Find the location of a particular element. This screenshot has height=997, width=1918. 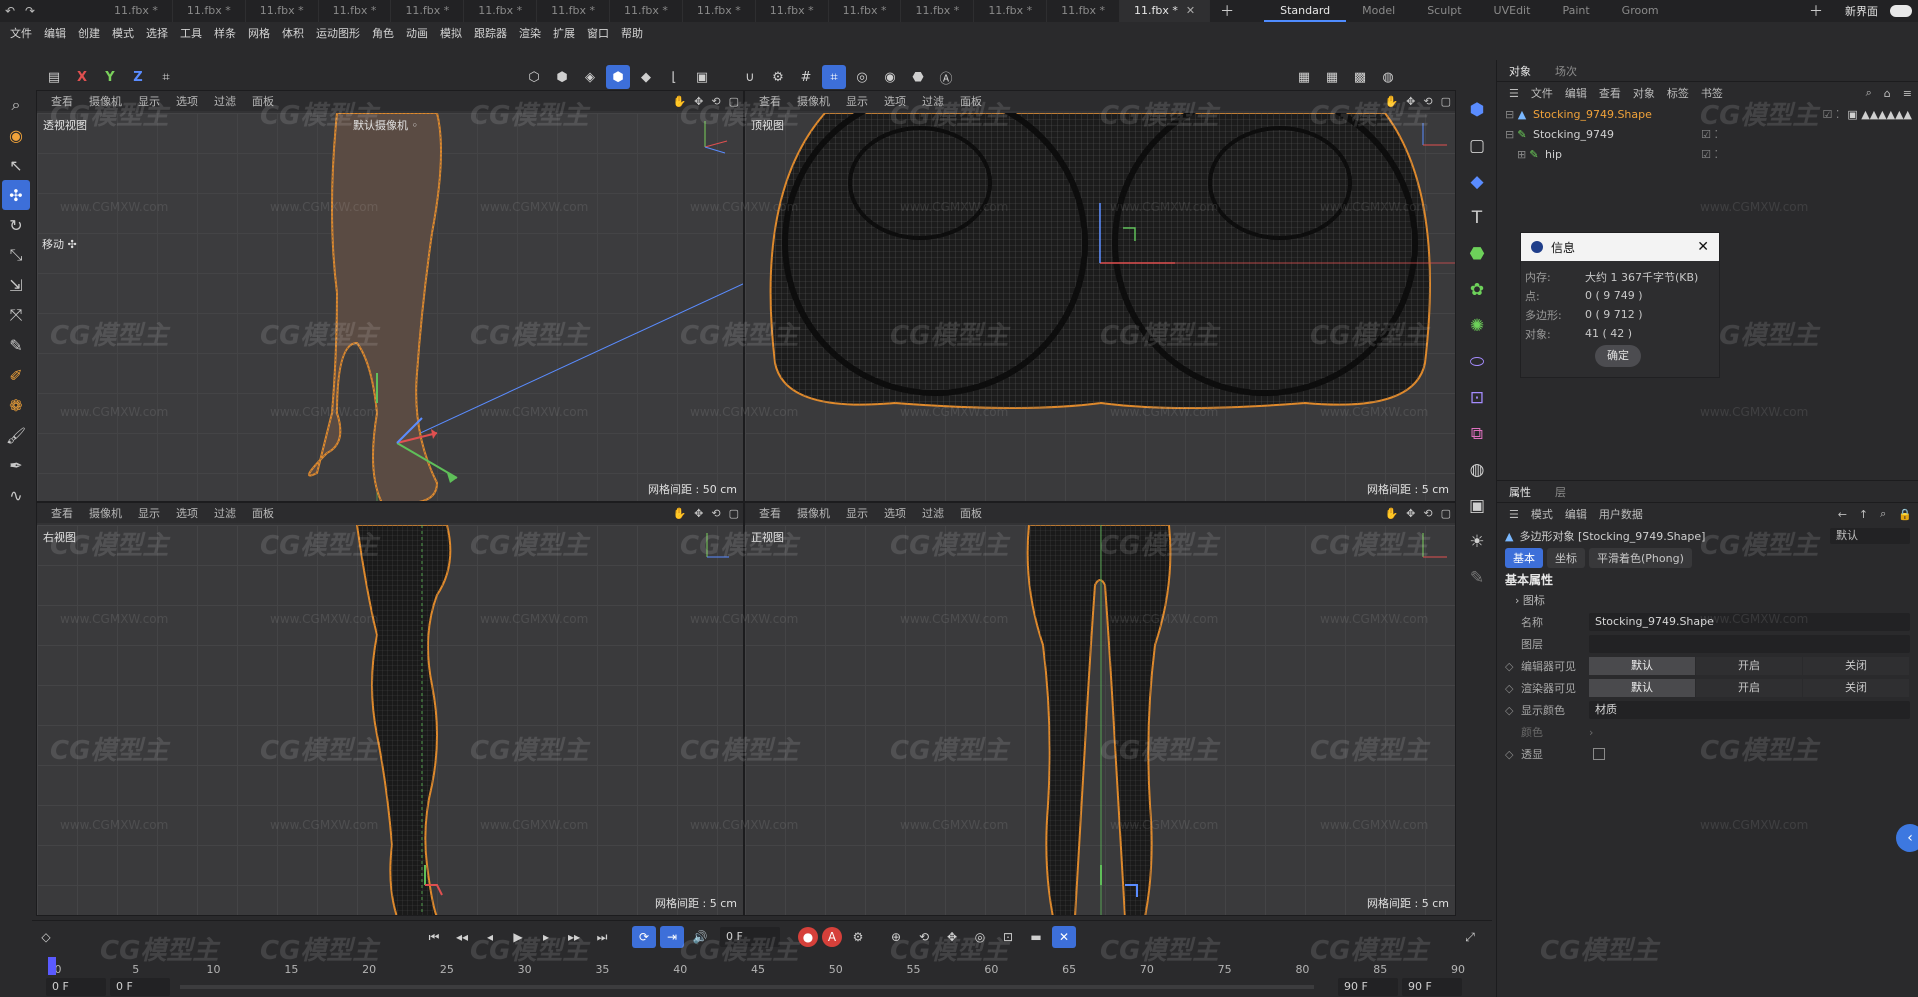

tags-icon: ▣ ▲▲▲▲▲▲ is located at coordinates (1879, 114).